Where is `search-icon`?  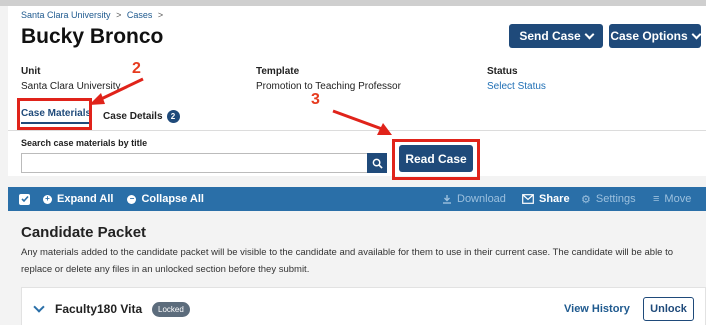 search-icon is located at coordinates (377, 163).